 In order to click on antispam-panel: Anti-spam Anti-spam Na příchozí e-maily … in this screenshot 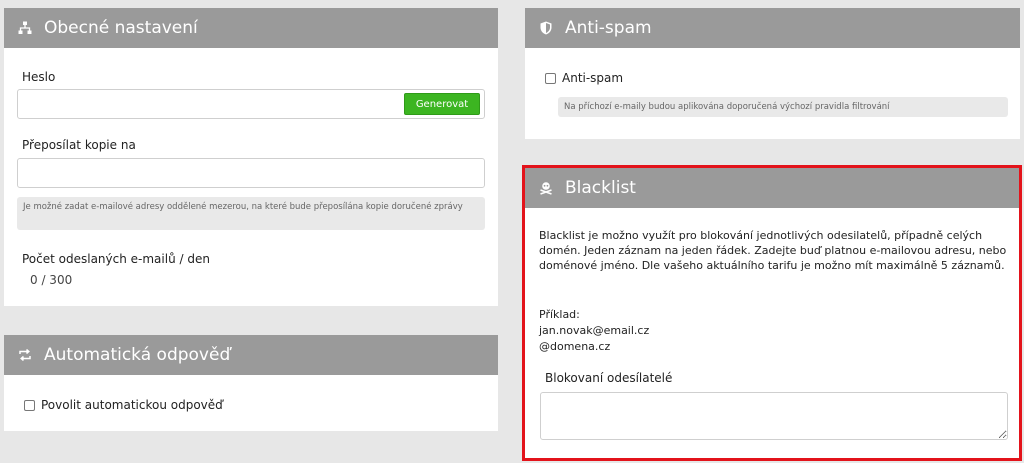, I will do `click(772, 73)`.